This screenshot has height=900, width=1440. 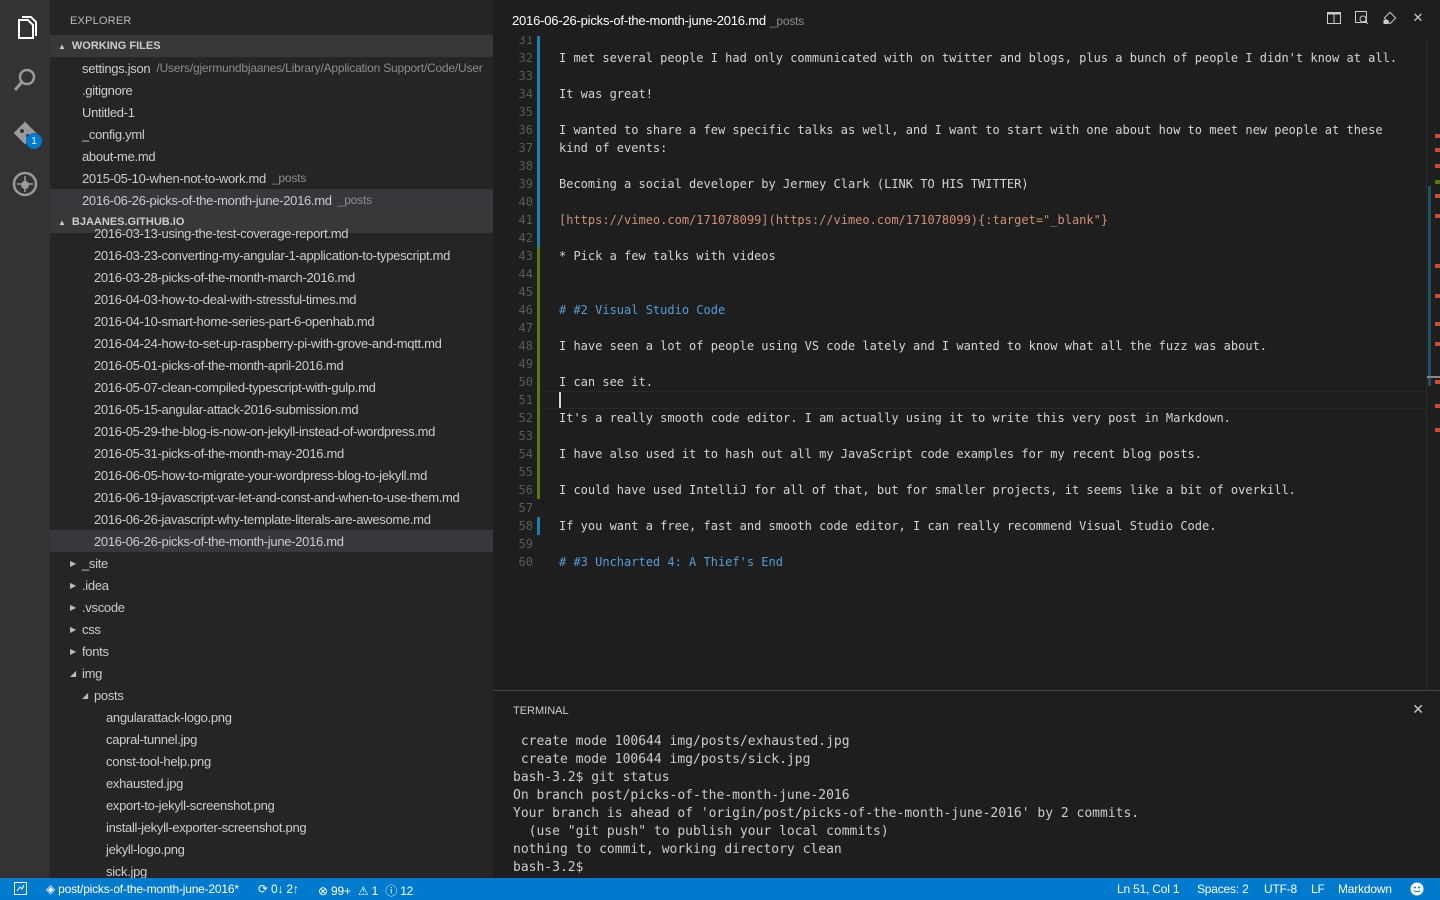 I want to click on code-line: 45, so click(x=960, y=292).